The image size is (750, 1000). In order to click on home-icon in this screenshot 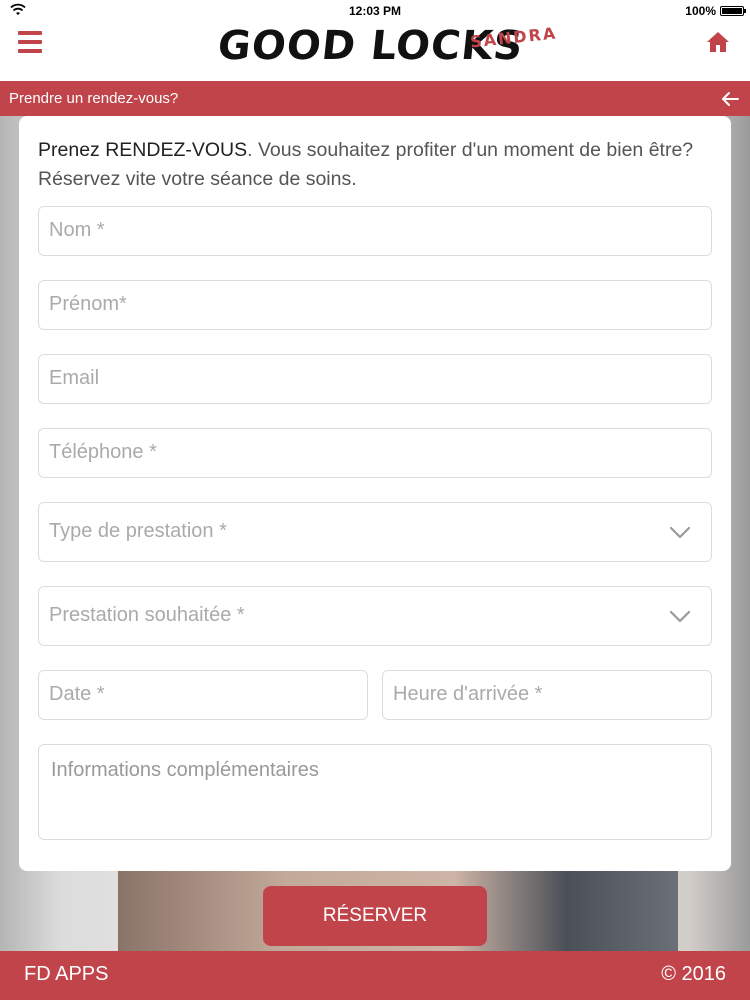, I will do `click(718, 42)`.